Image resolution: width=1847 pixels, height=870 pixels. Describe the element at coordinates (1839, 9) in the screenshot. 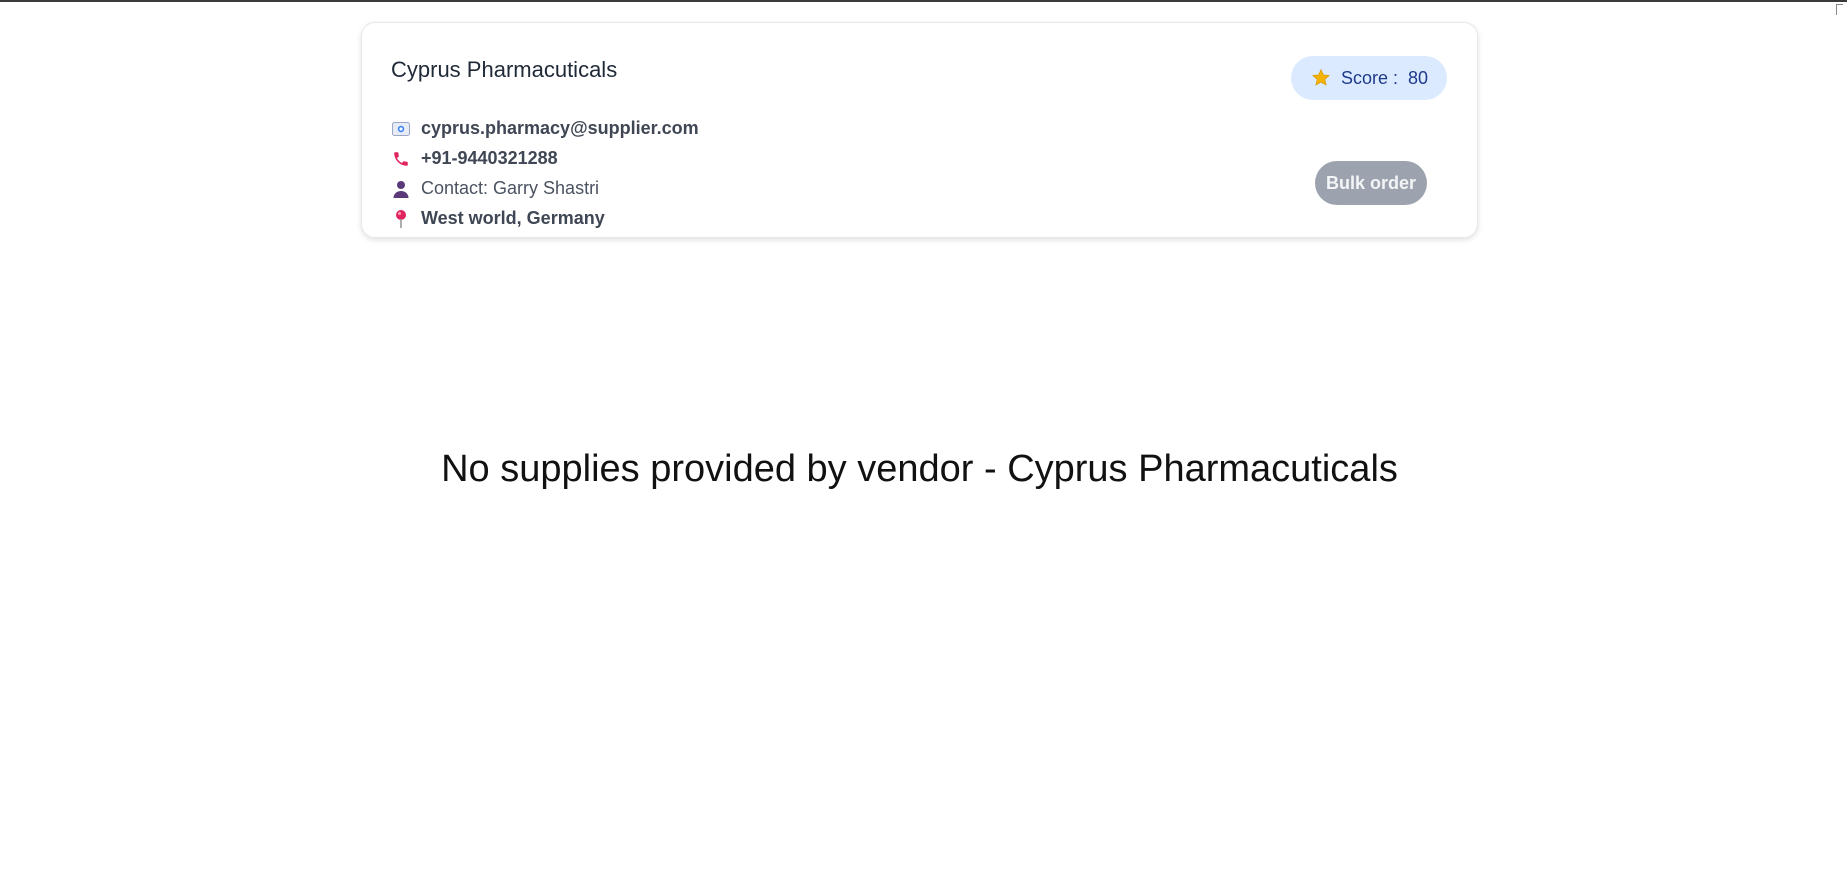

I see `window-corner-mark` at that location.